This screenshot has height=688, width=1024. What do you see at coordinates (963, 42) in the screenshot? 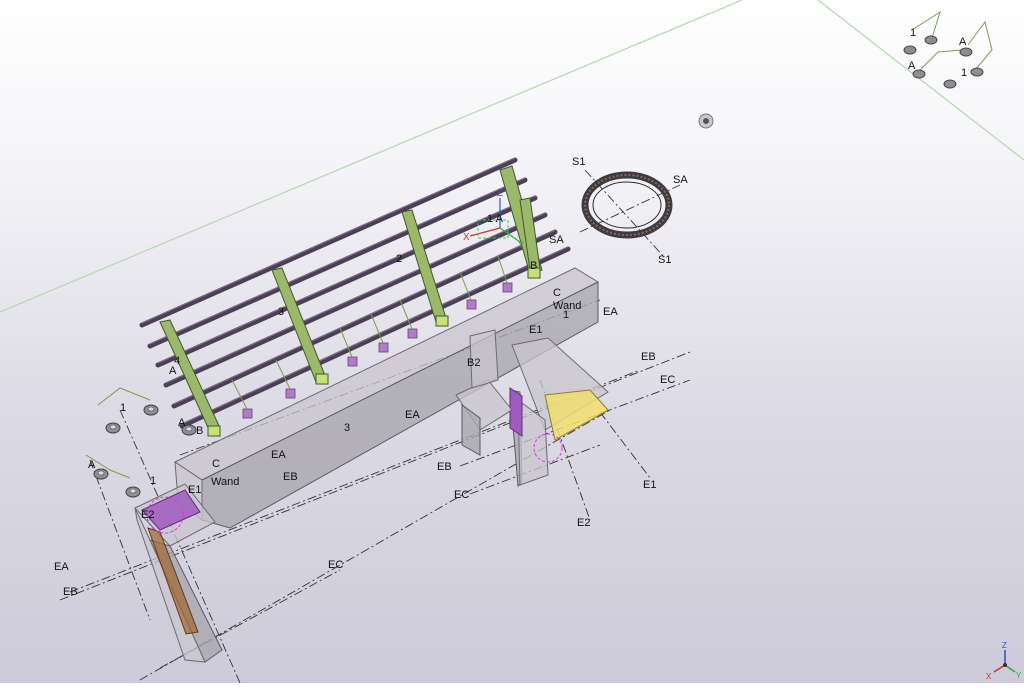
I see `label-inset-a-right: A` at bounding box center [963, 42].